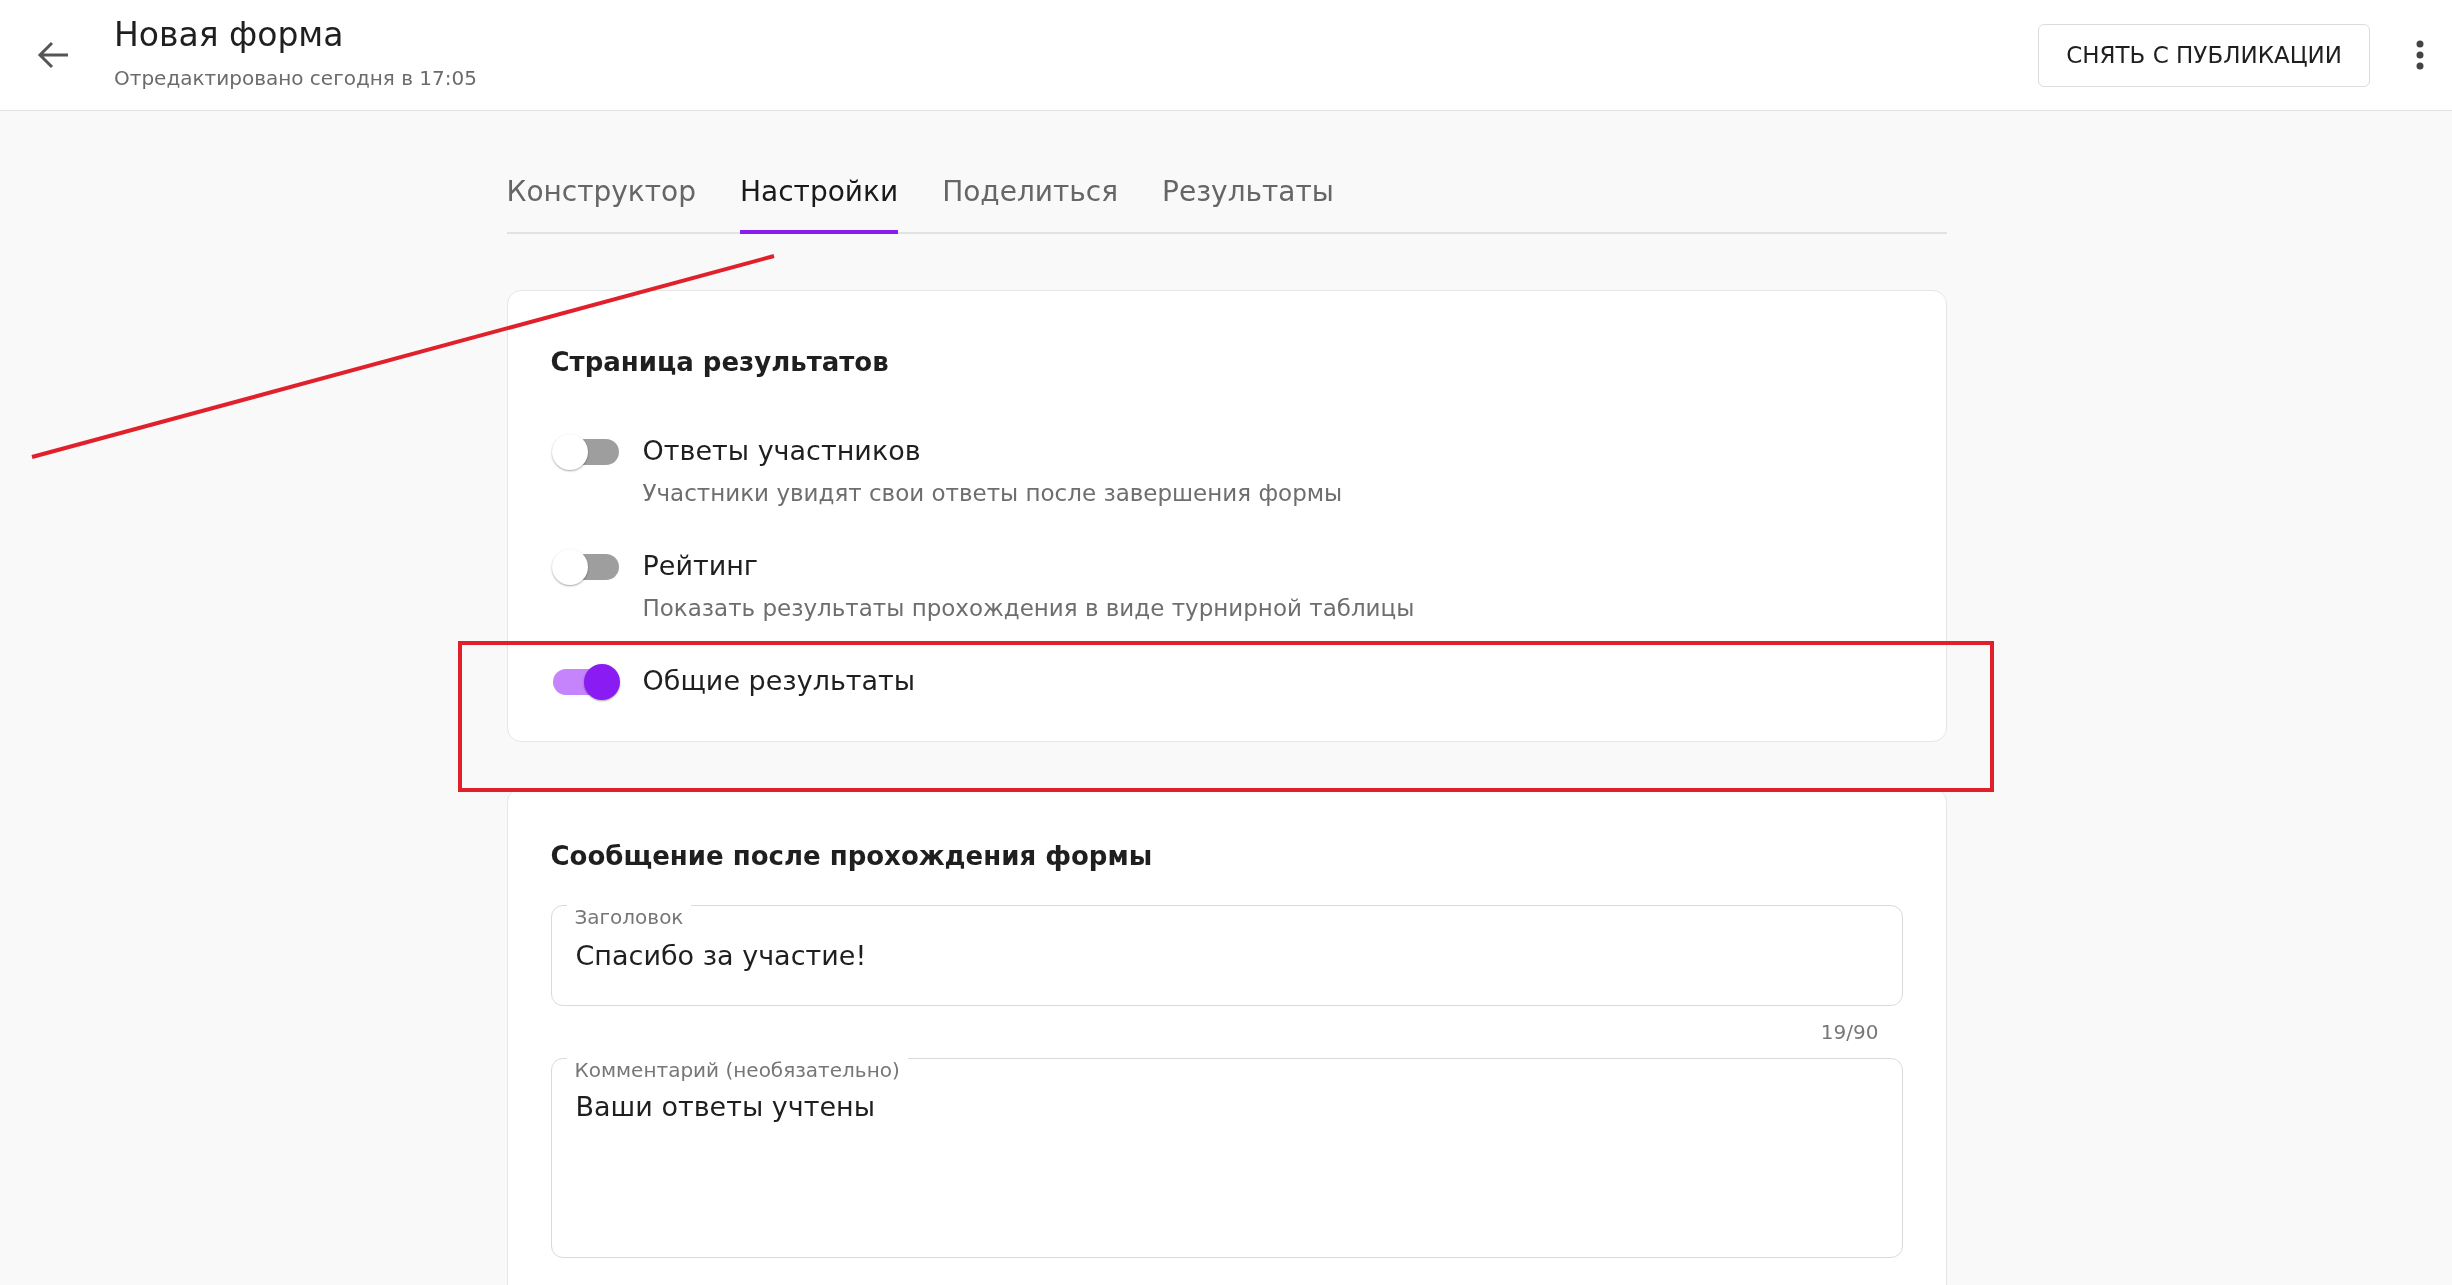 Image resolution: width=2452 pixels, height=1285 pixels. What do you see at coordinates (779, 680) in the screenshot?
I see `option-label: Общие результаты` at bounding box center [779, 680].